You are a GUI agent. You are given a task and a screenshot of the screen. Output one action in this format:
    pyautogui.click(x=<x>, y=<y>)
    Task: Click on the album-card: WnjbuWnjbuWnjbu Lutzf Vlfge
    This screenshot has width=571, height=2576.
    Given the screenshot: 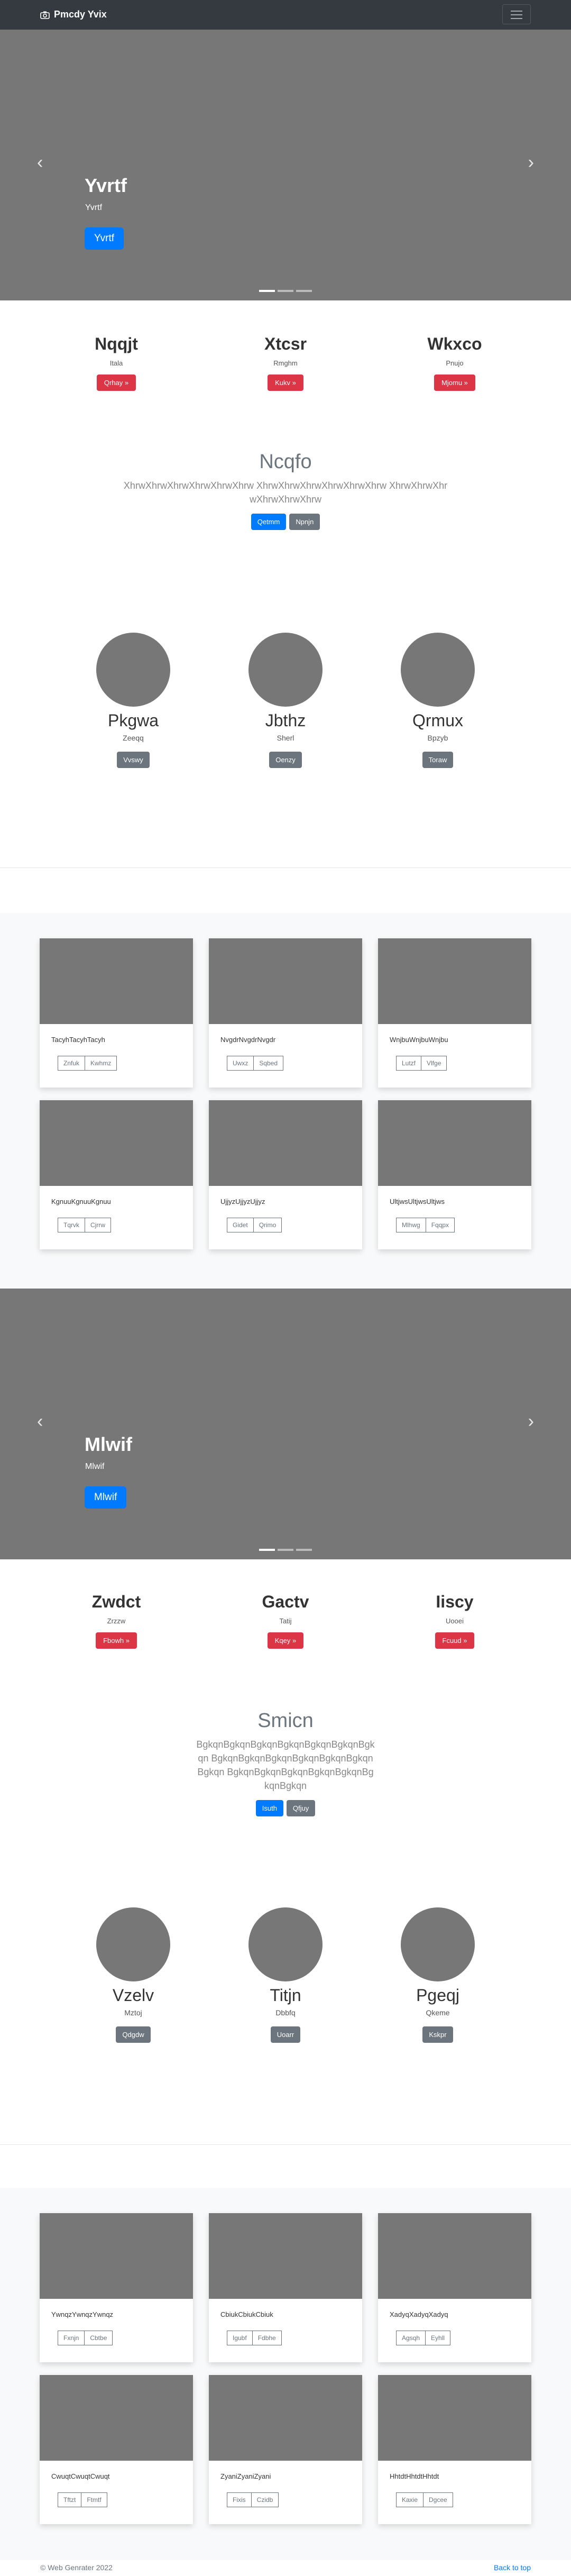 What is the action you would take?
    pyautogui.click(x=454, y=1013)
    